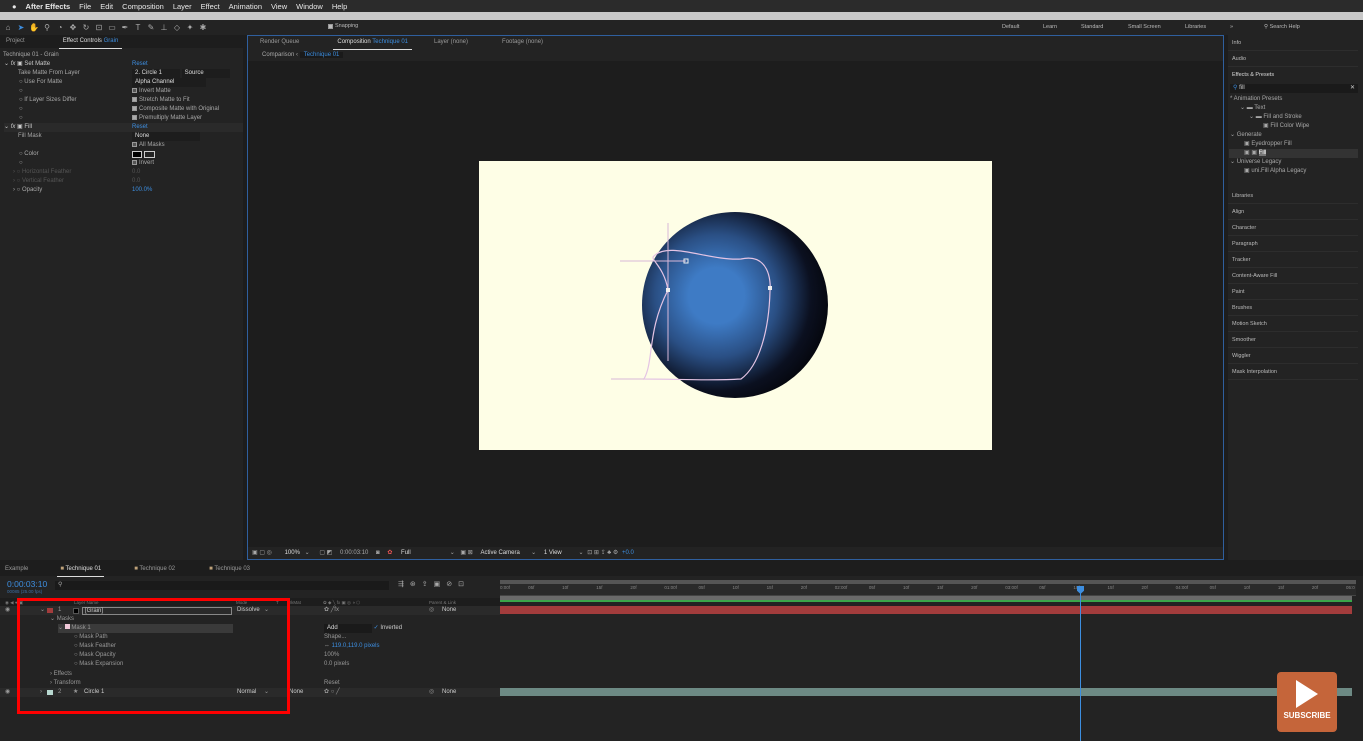 This screenshot has width=1363, height=741. What do you see at coordinates (229, 569) in the screenshot?
I see `tab-technique-03: ■ Technique 03` at bounding box center [229, 569].